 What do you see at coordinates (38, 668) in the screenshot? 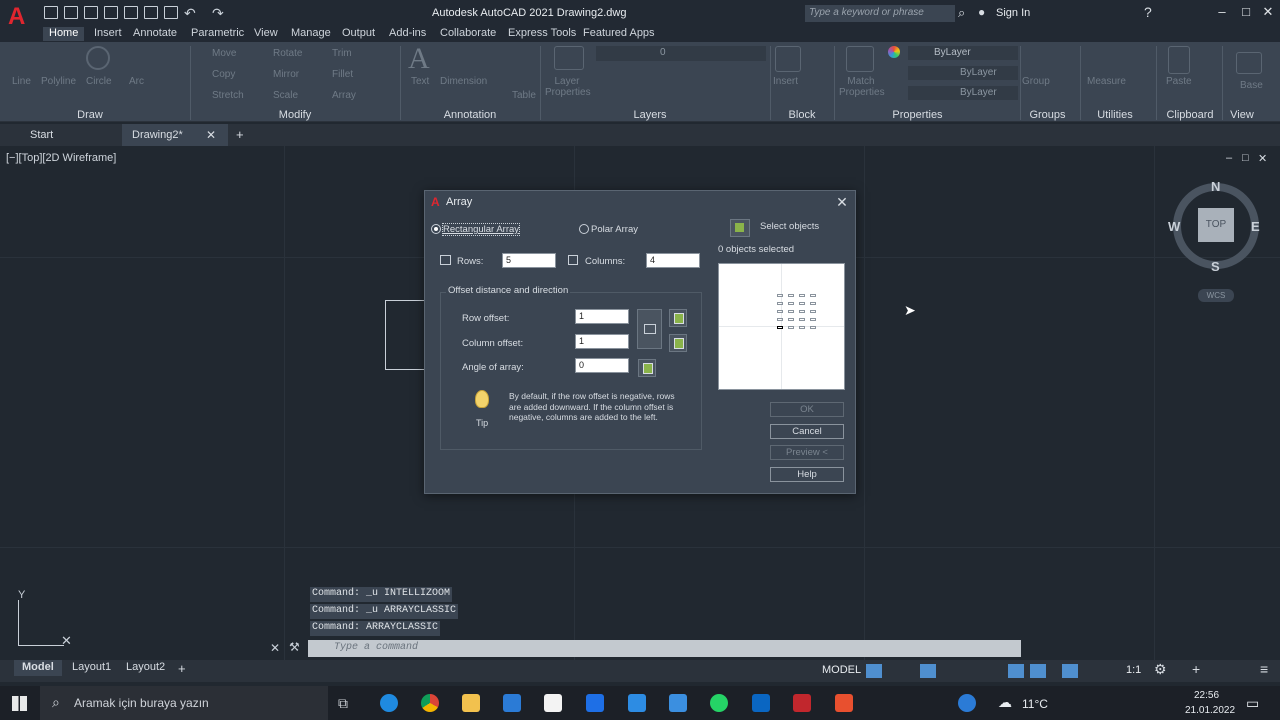
I see `layout-tab-model: Model` at bounding box center [38, 668].